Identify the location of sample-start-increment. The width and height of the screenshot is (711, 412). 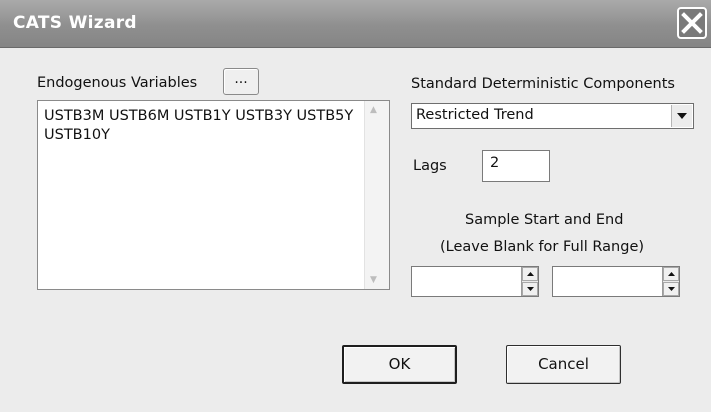
(530, 274).